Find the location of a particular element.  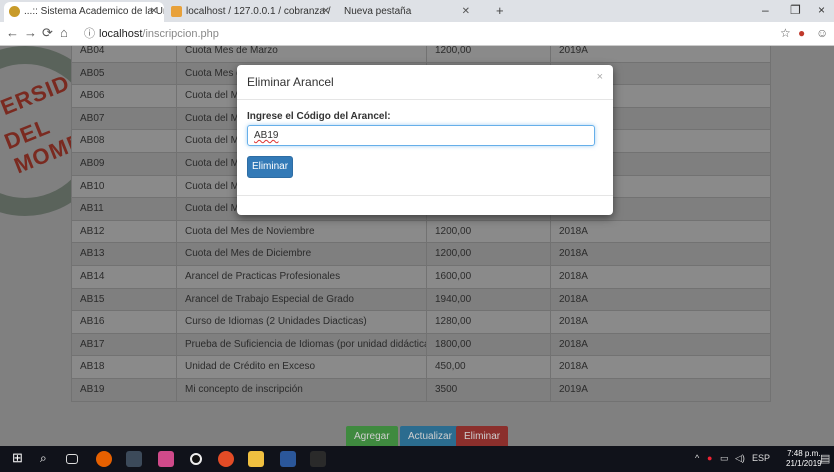

bookmark-star-icon: ☆ is located at coordinates (785, 33).